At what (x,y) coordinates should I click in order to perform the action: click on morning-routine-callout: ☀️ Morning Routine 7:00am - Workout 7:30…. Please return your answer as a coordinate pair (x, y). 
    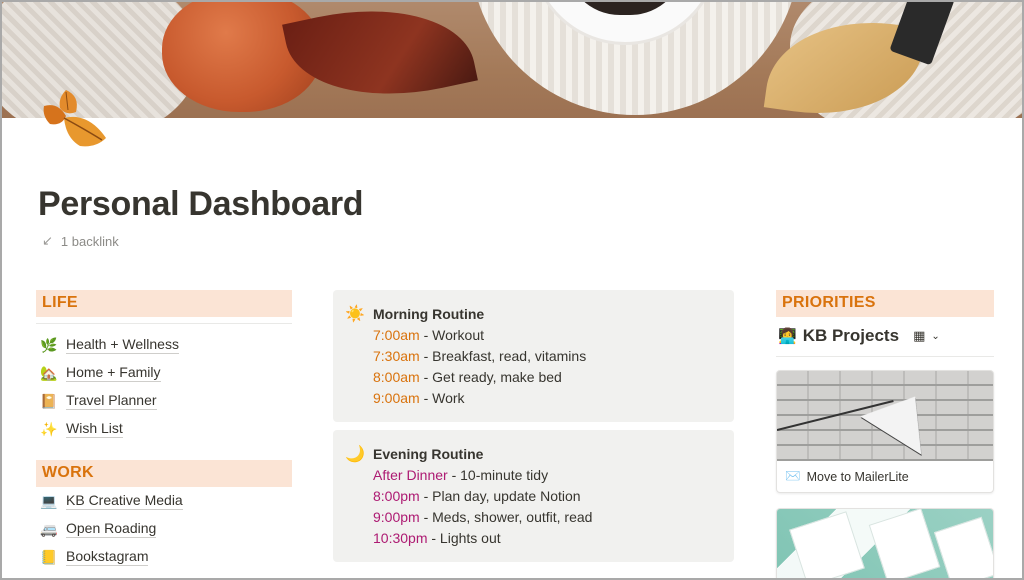
    Looking at the image, I should click on (533, 356).